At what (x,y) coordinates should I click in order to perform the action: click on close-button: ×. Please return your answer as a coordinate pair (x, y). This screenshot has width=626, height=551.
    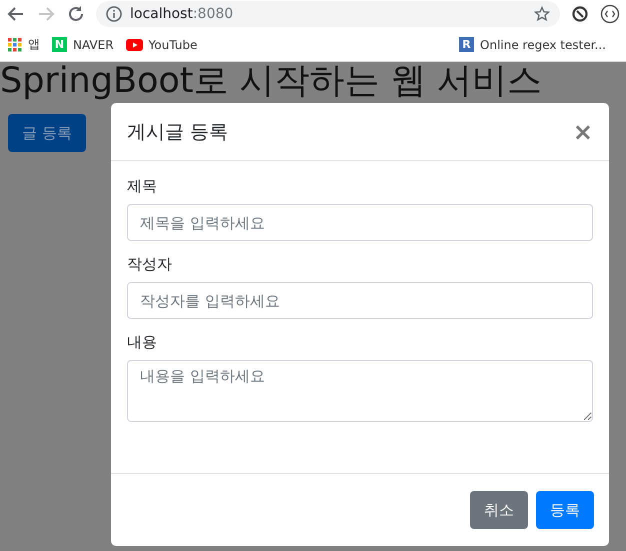
    Looking at the image, I should click on (582, 132).